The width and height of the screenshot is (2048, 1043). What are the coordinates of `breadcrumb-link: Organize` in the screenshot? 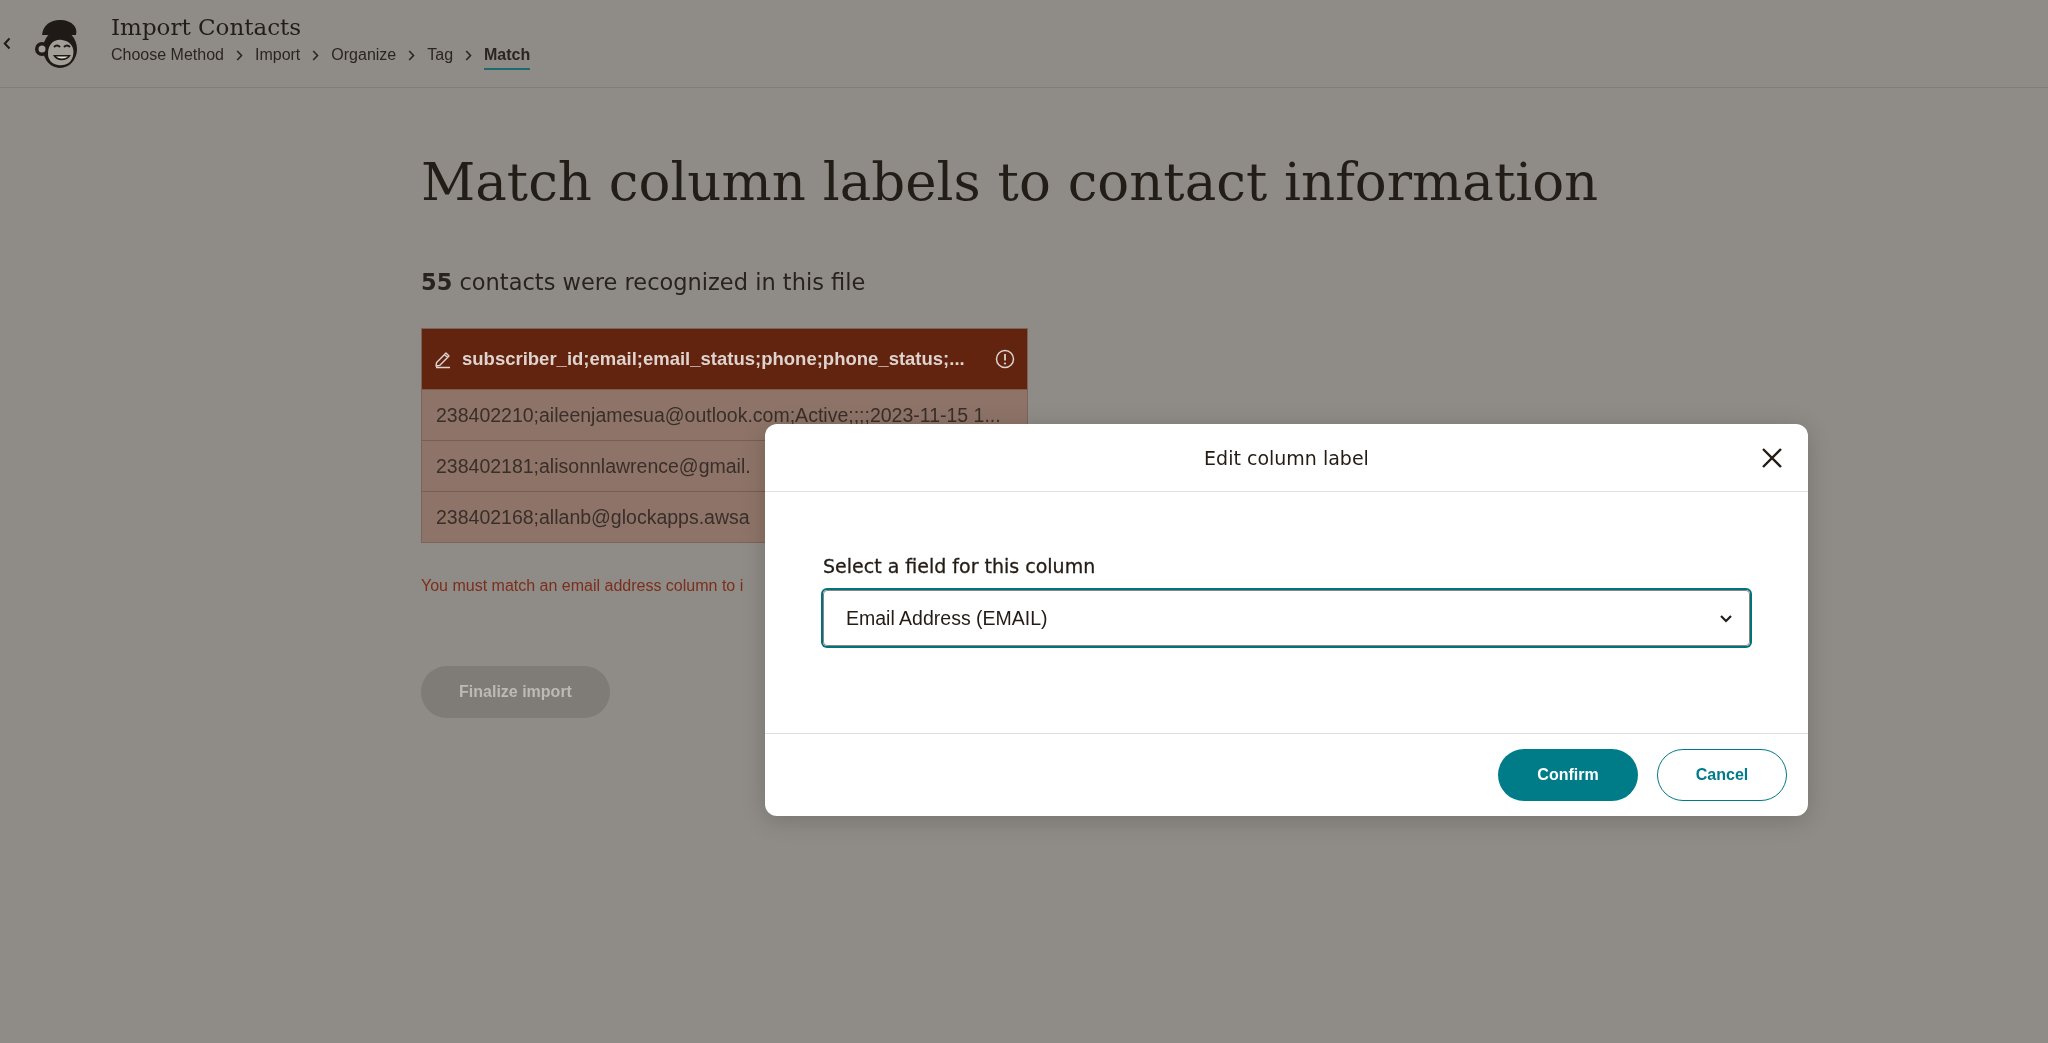 It's located at (364, 57).